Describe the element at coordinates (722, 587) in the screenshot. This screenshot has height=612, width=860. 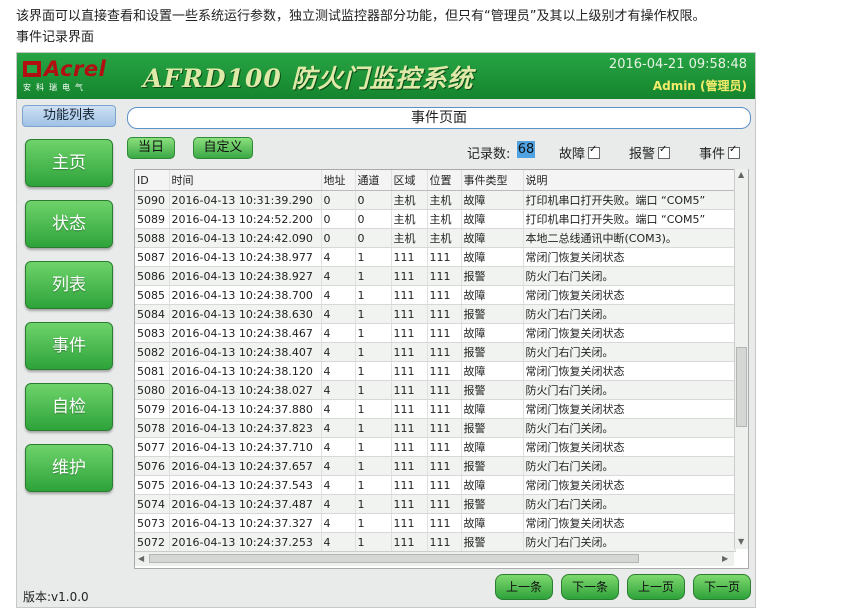
I see `next-page-button: 下一页` at that location.